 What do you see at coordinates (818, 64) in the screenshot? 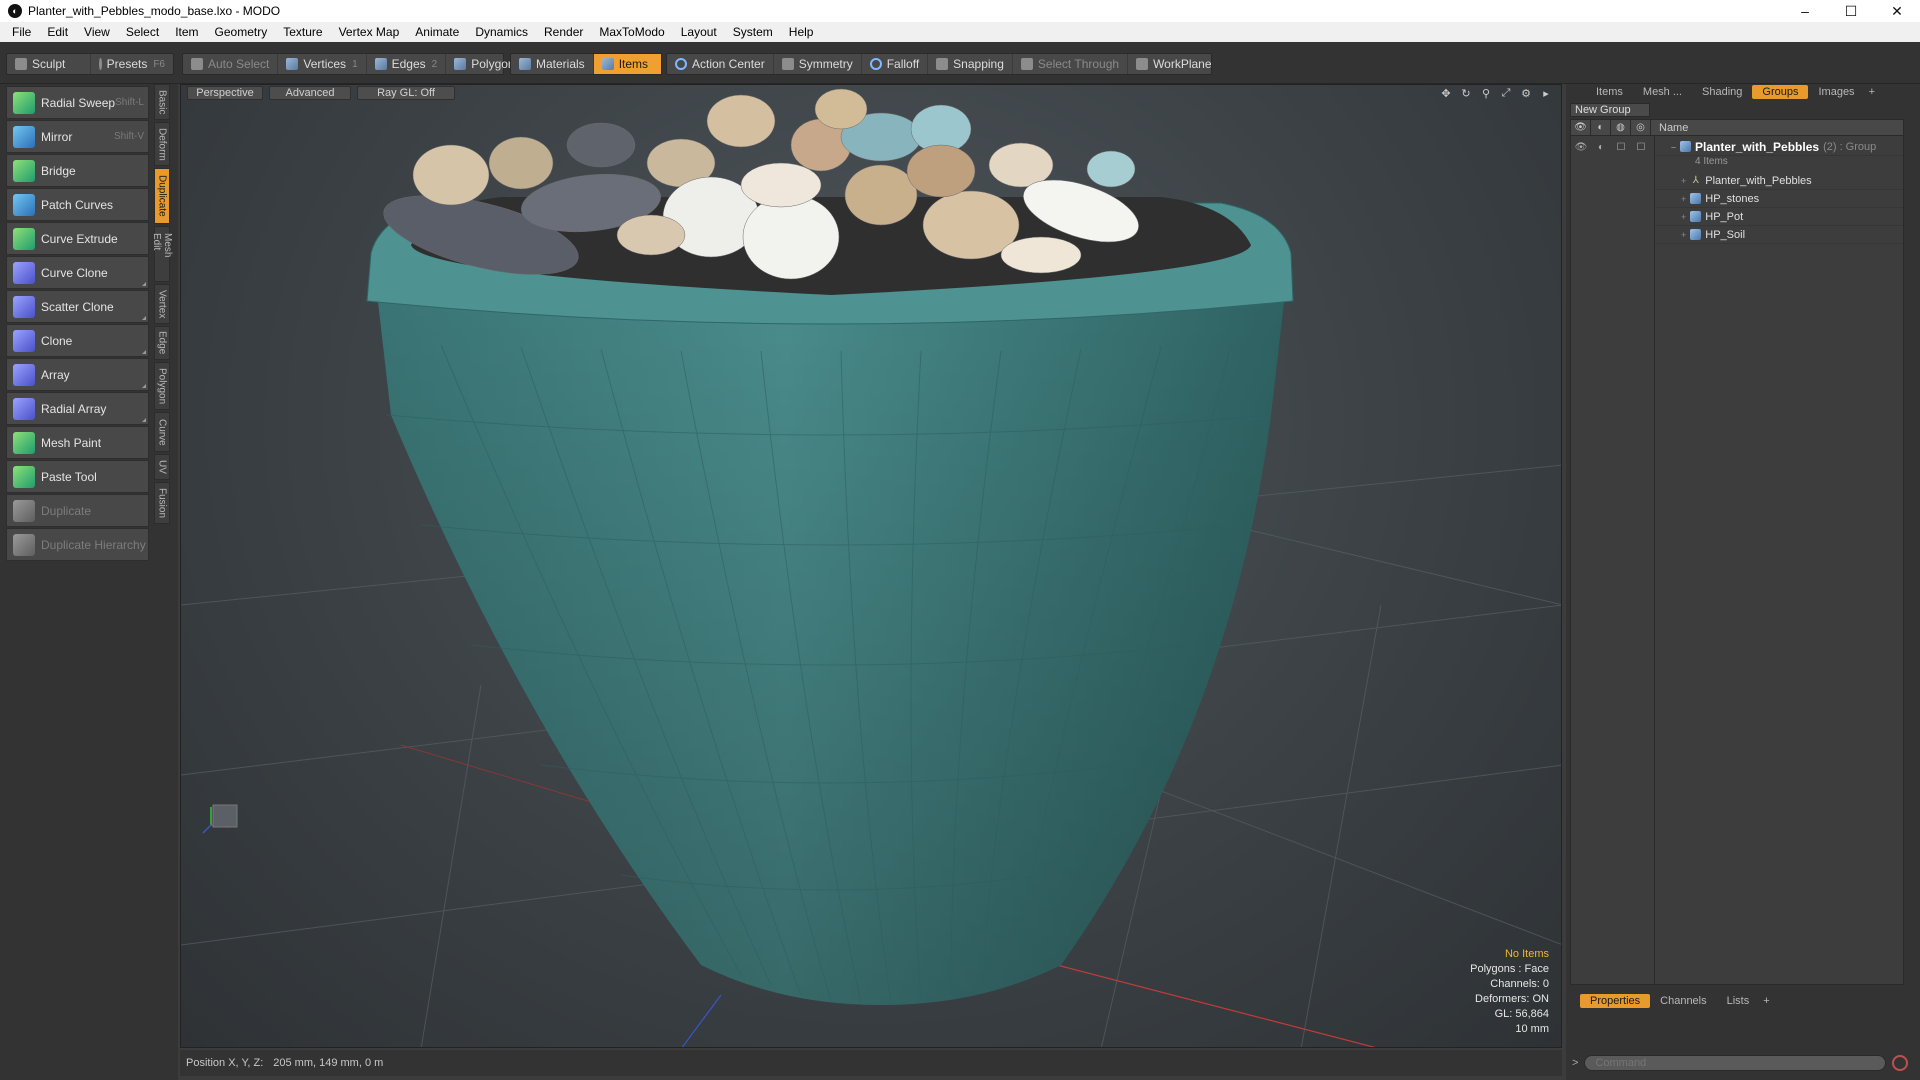
I see `symmetry-button: Symmetry` at bounding box center [818, 64].